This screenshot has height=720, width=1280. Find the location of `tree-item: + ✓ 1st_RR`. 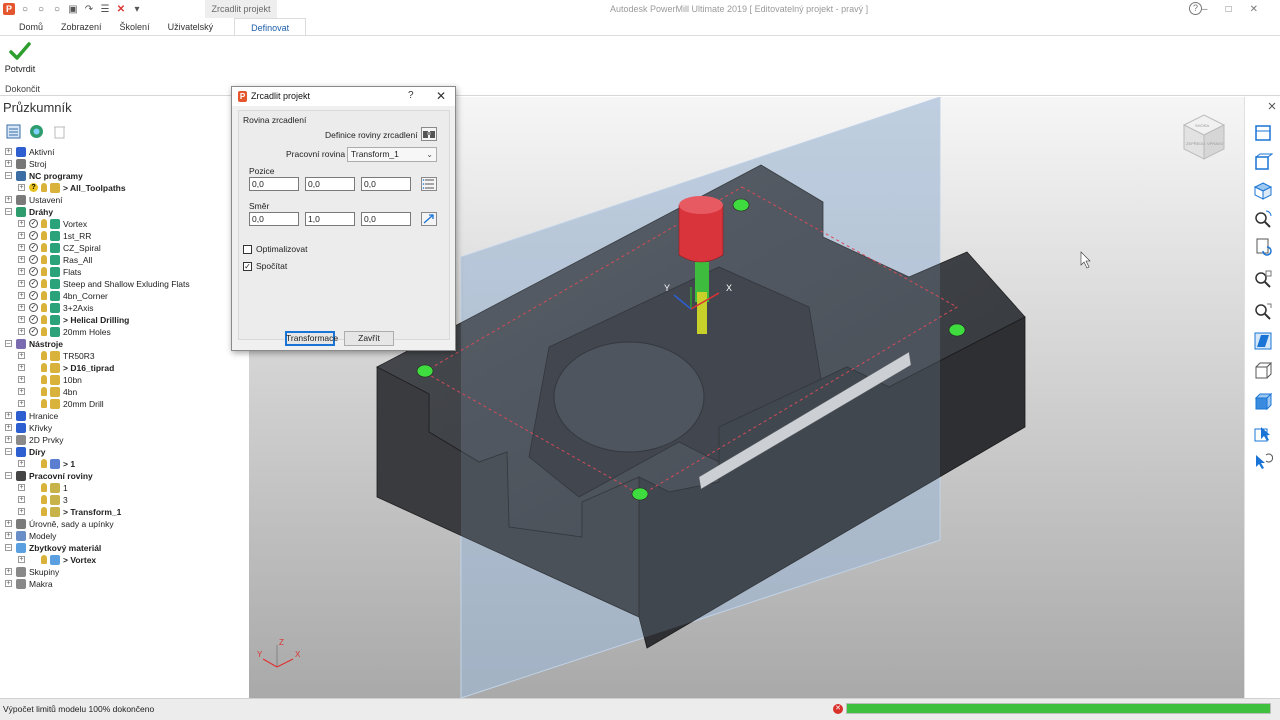

tree-item: + ✓ 1st_RR is located at coordinates (124, 236).